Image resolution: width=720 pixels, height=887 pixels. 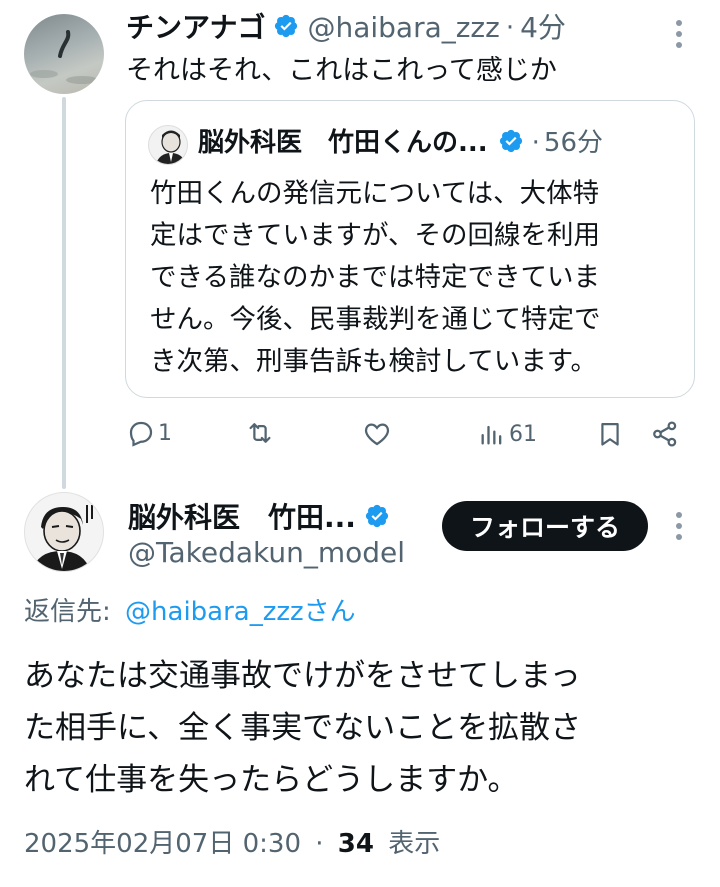 I want to click on share-icon, so click(x=665, y=434).